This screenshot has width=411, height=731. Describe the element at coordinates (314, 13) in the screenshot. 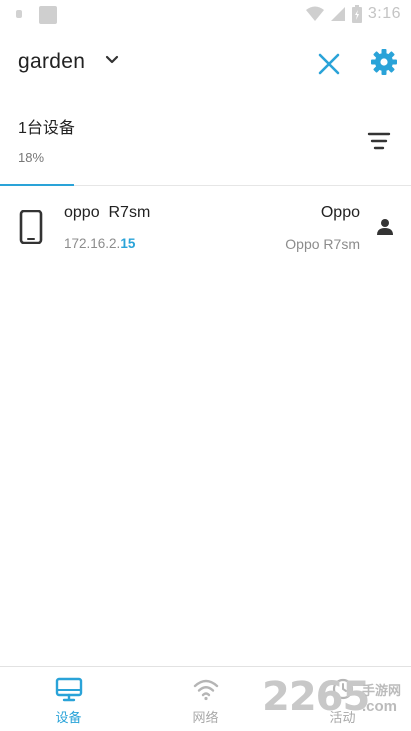

I see `wifi-signal-icon` at that location.